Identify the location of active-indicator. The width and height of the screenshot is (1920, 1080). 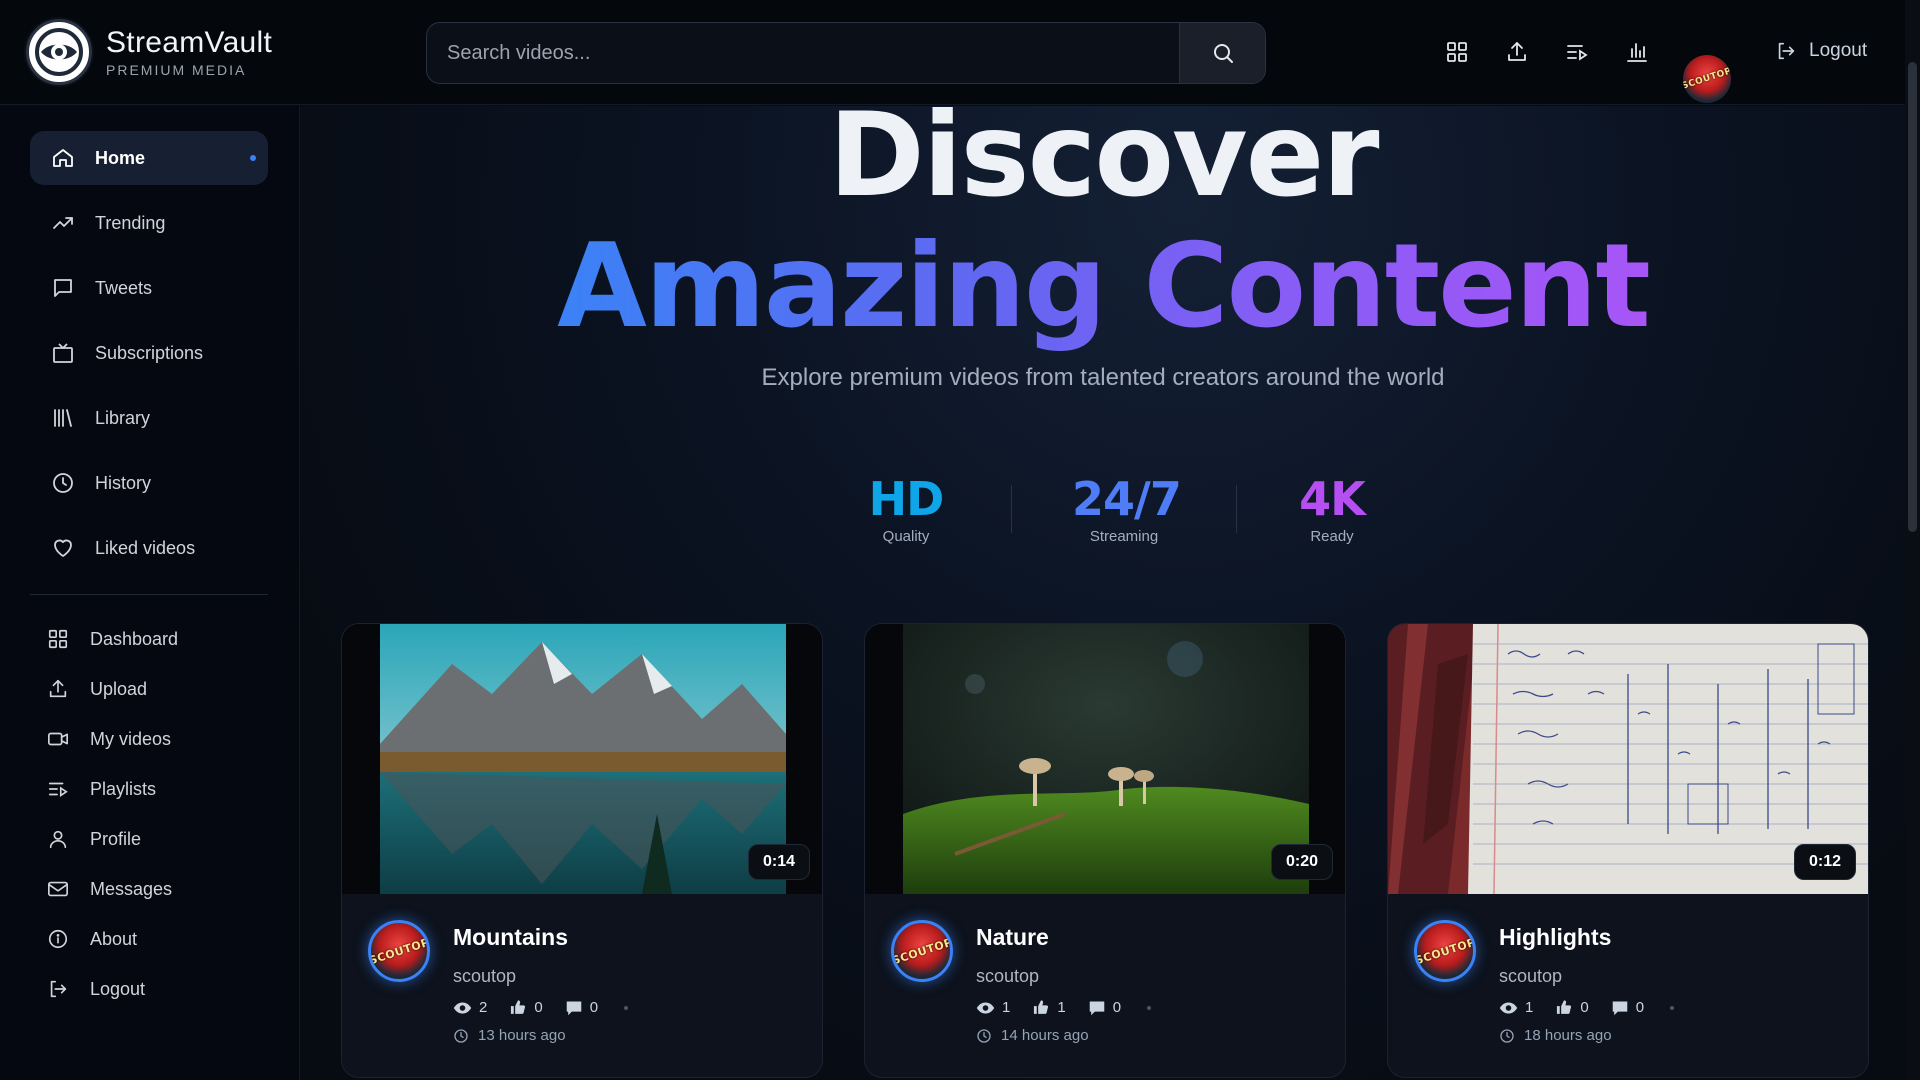
(253, 158).